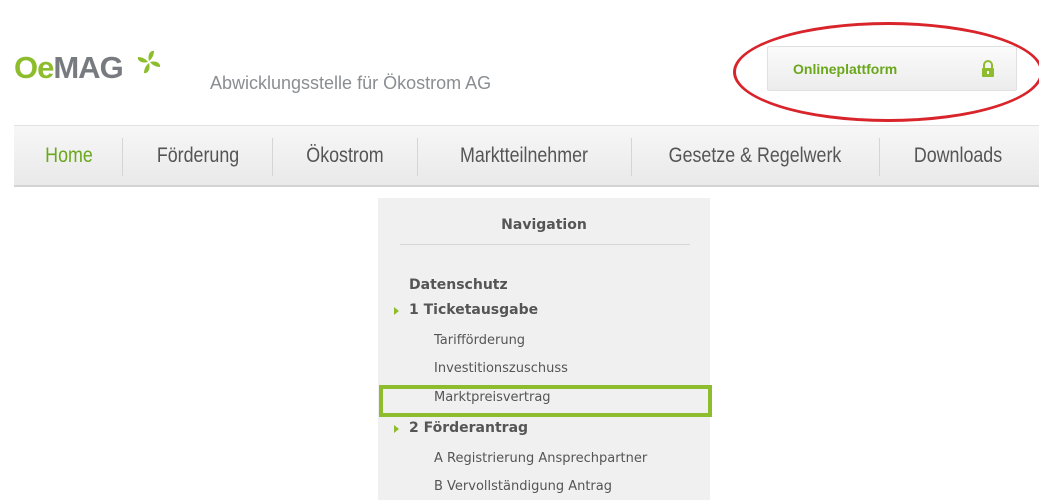 Image resolution: width=1039 pixels, height=500 pixels. I want to click on sidenav-item-foerderantrag: 2 Förderantrag, so click(468, 428).